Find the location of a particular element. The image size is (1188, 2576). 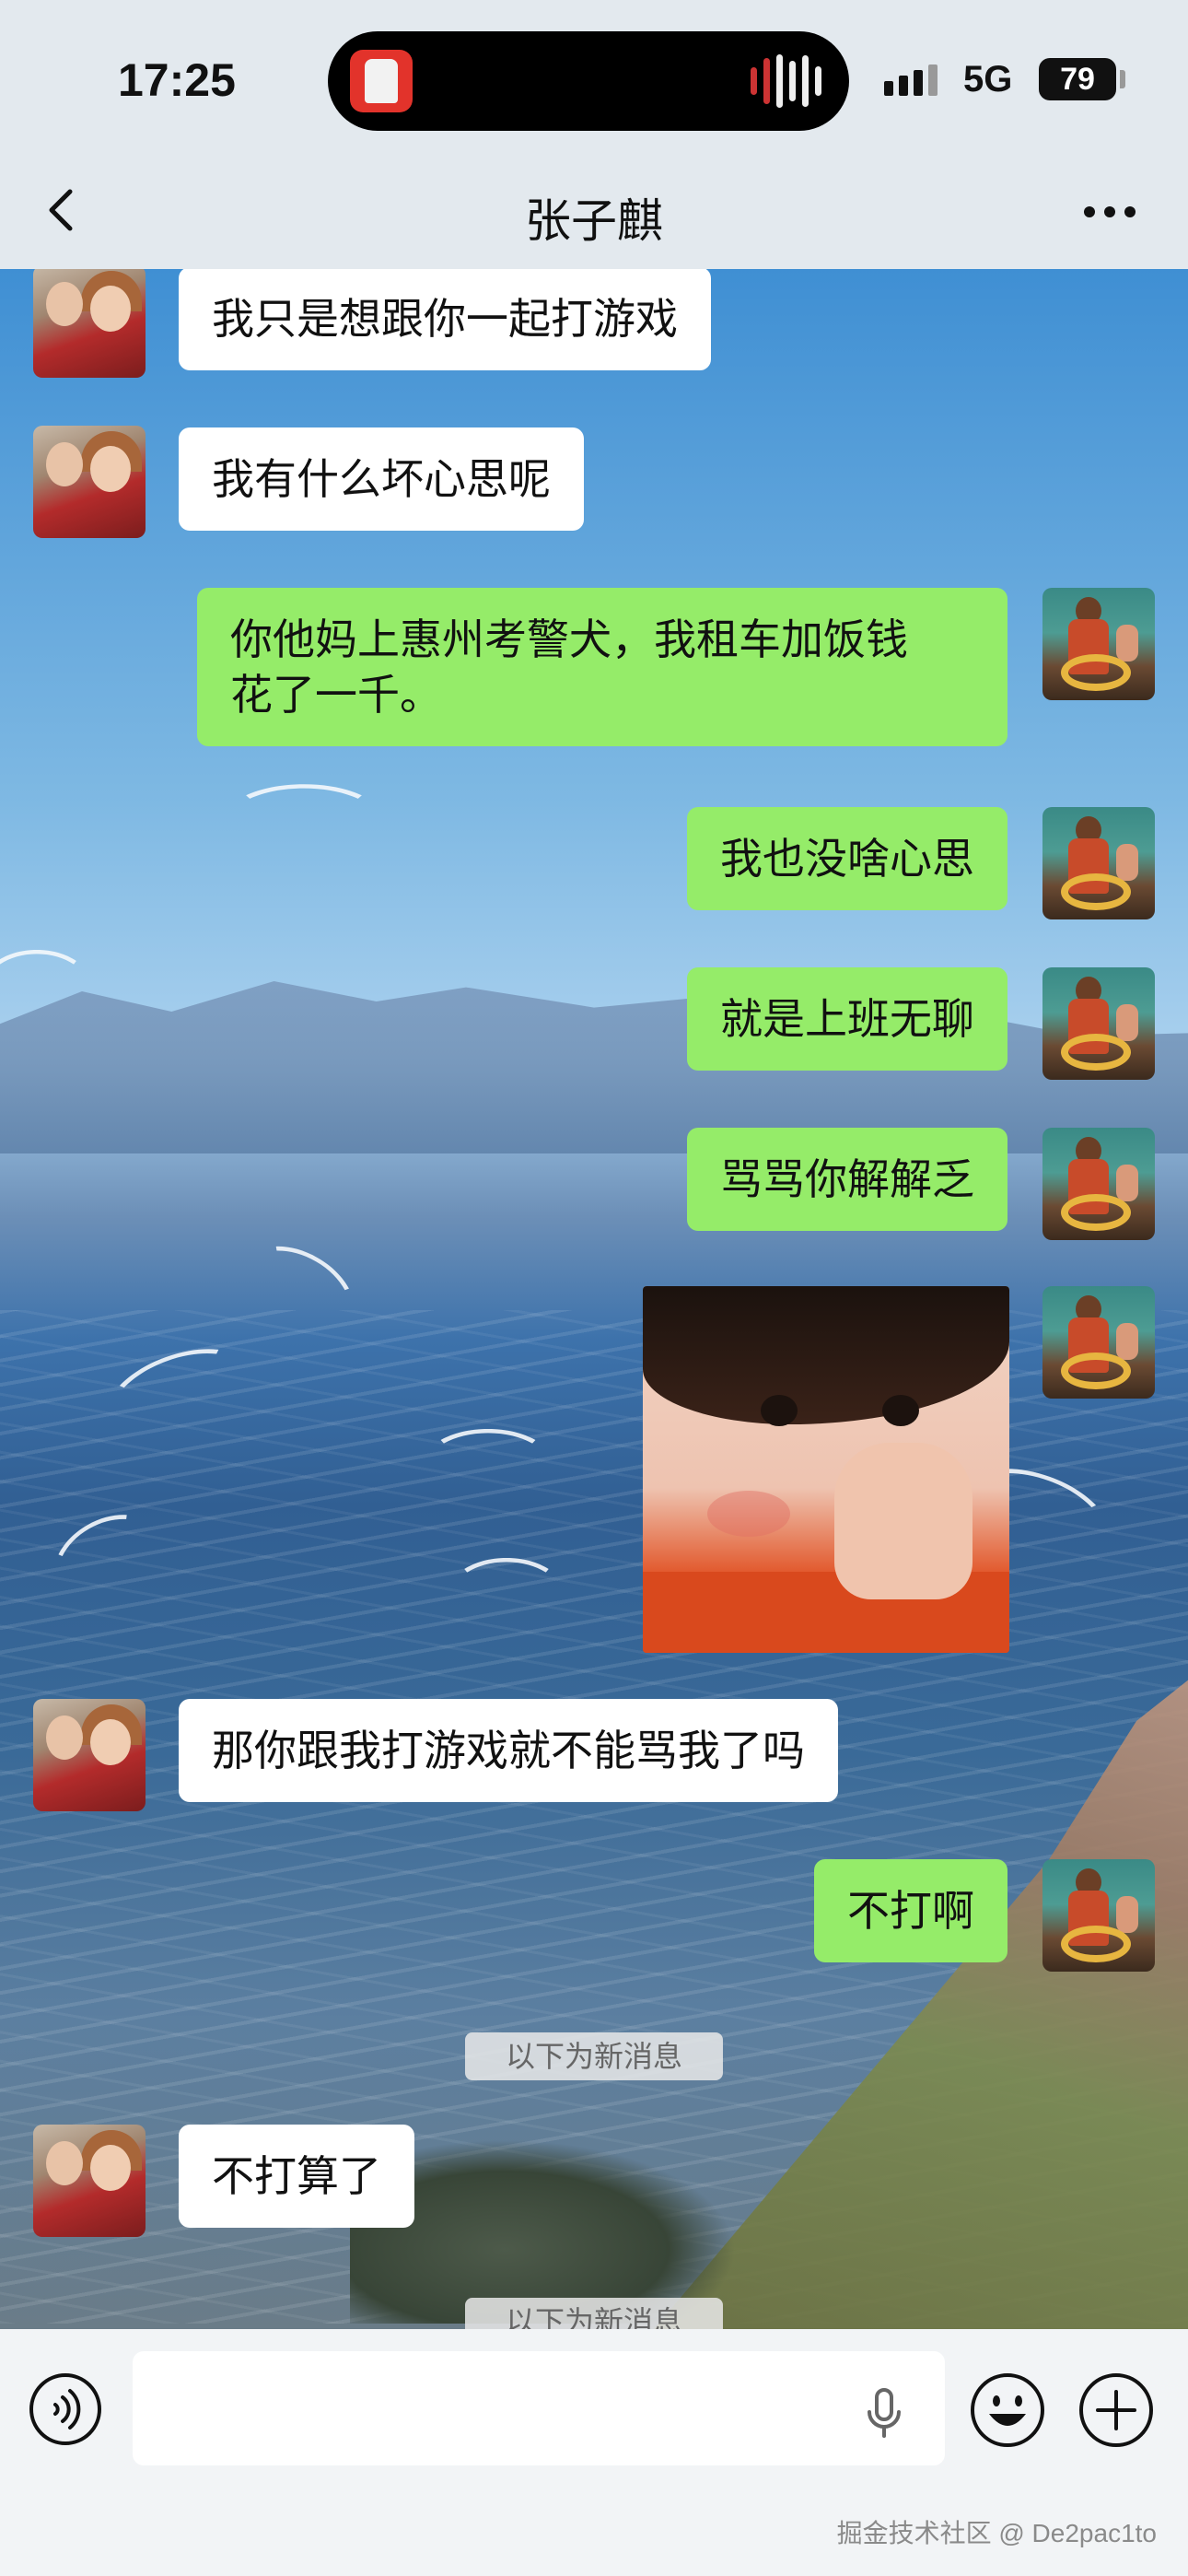

sticker-image is located at coordinates (826, 1469).